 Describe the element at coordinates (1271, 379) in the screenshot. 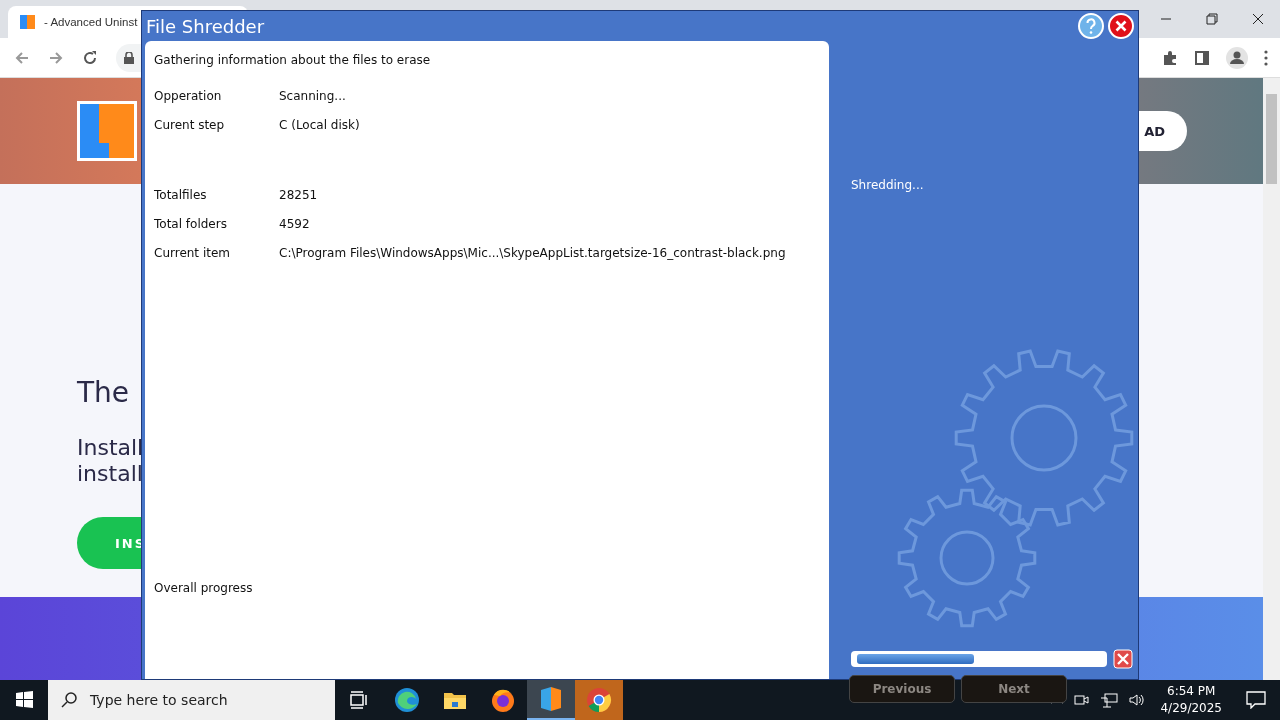

I see `scrollbar` at that location.